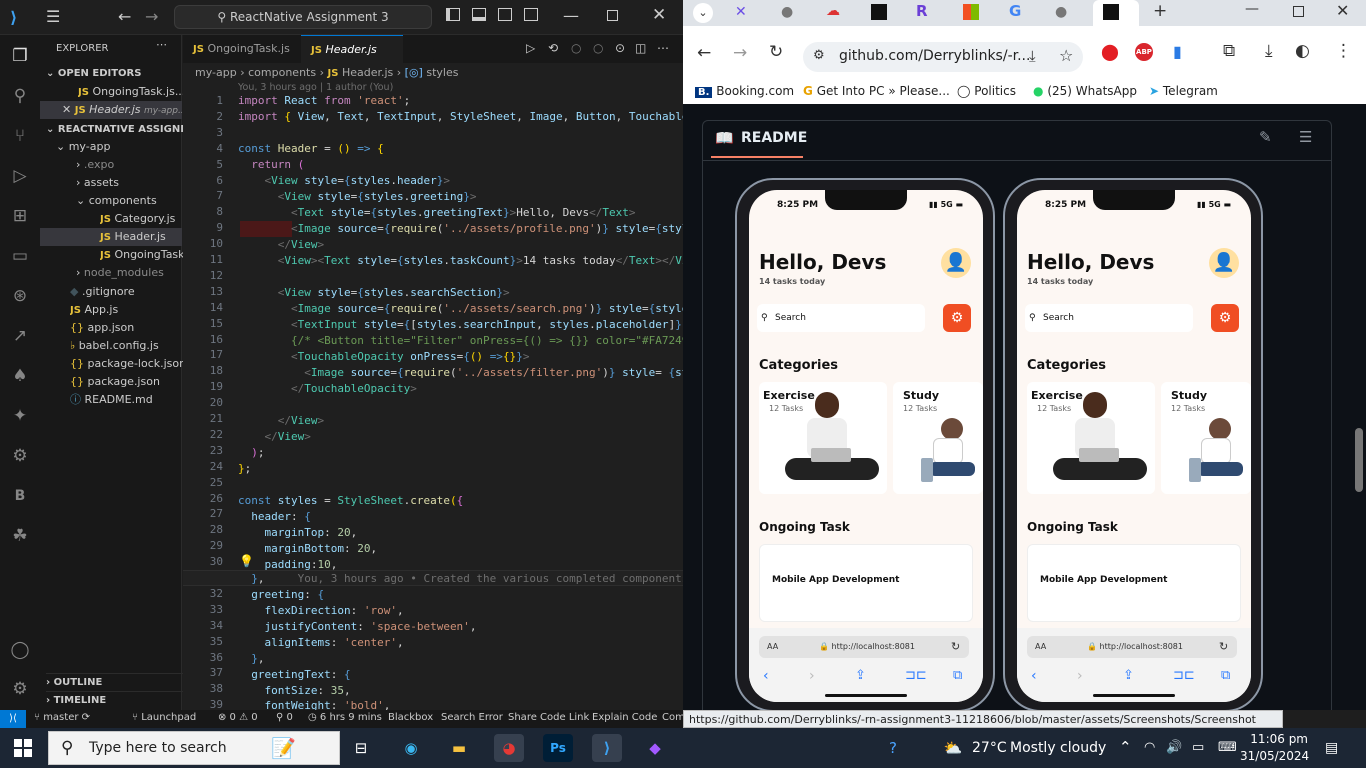 The image size is (1366, 768). Describe the element at coordinates (315, 87) in the screenshot. I see `codelens-blame: You, 3 hours ago | 1 author (You)` at that location.